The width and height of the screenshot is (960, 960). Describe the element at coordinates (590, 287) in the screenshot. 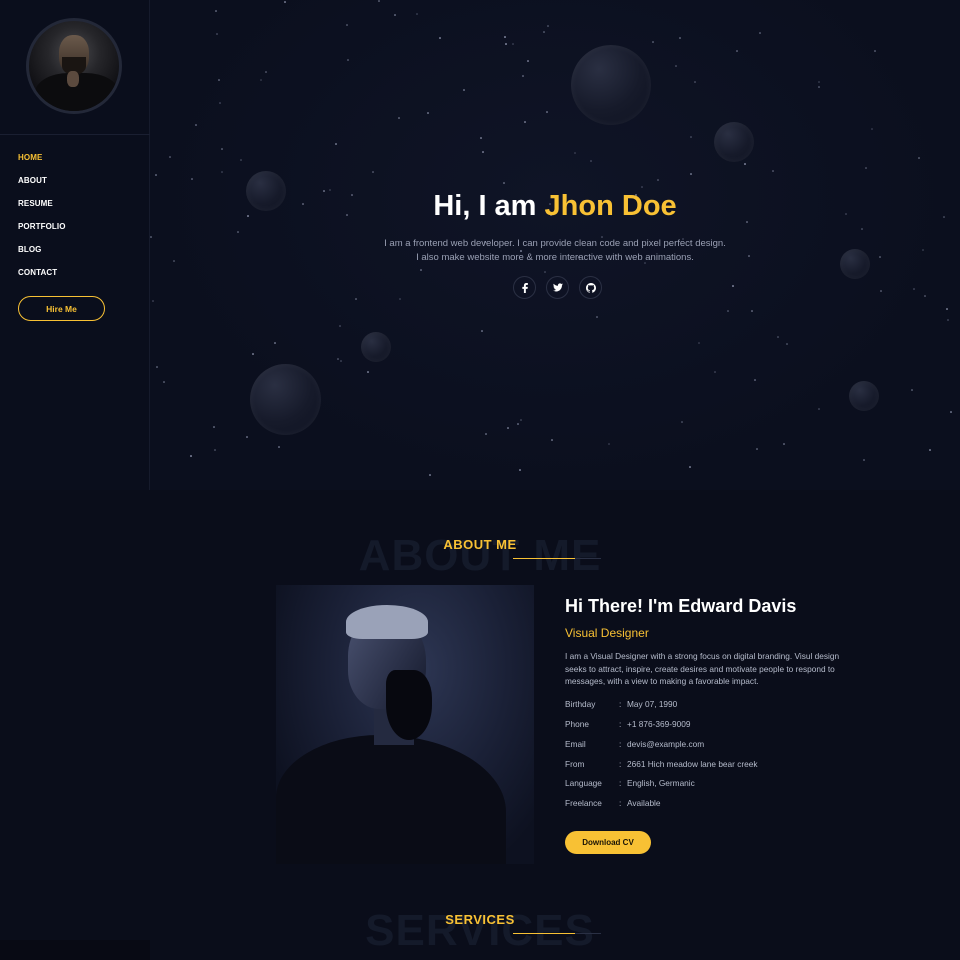

I see `github-icon` at that location.